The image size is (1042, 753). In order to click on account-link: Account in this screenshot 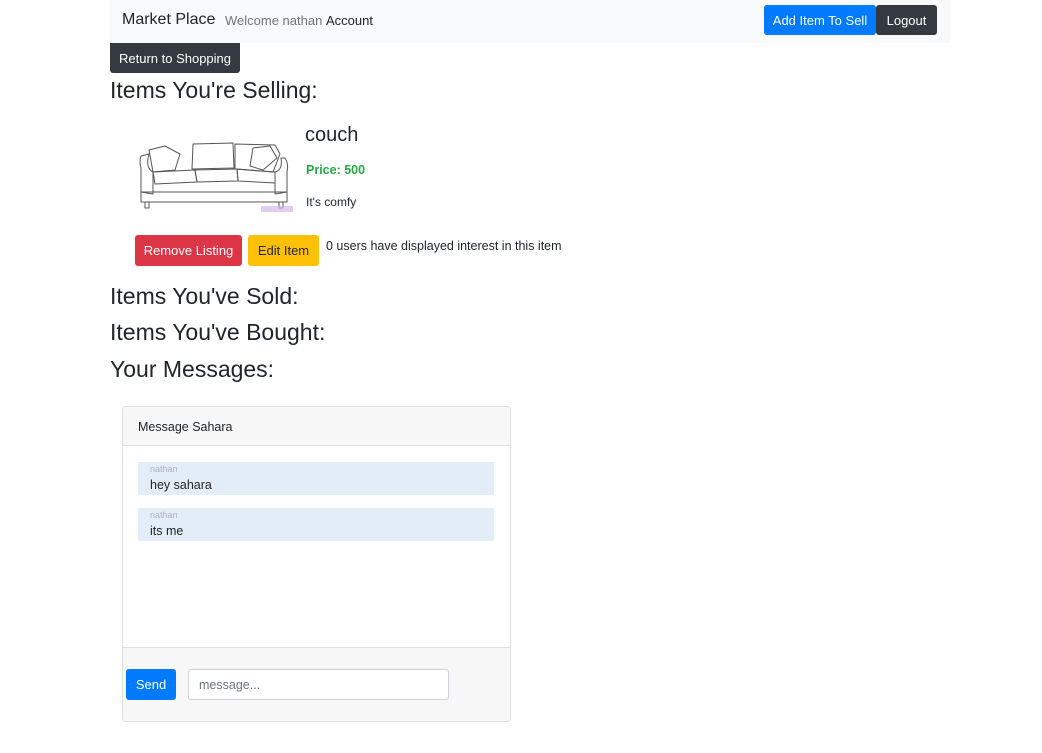, I will do `click(349, 20)`.